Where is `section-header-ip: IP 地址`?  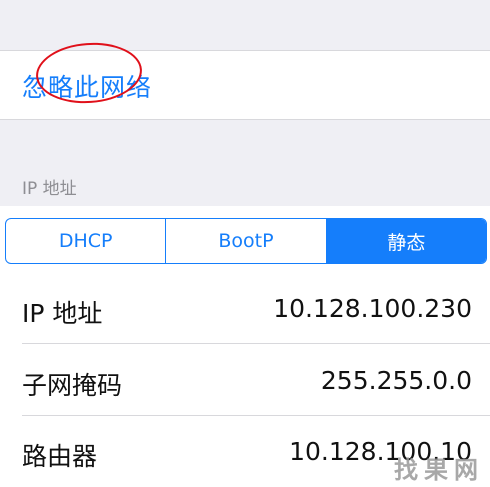
section-header-ip: IP 地址 is located at coordinates (49, 189).